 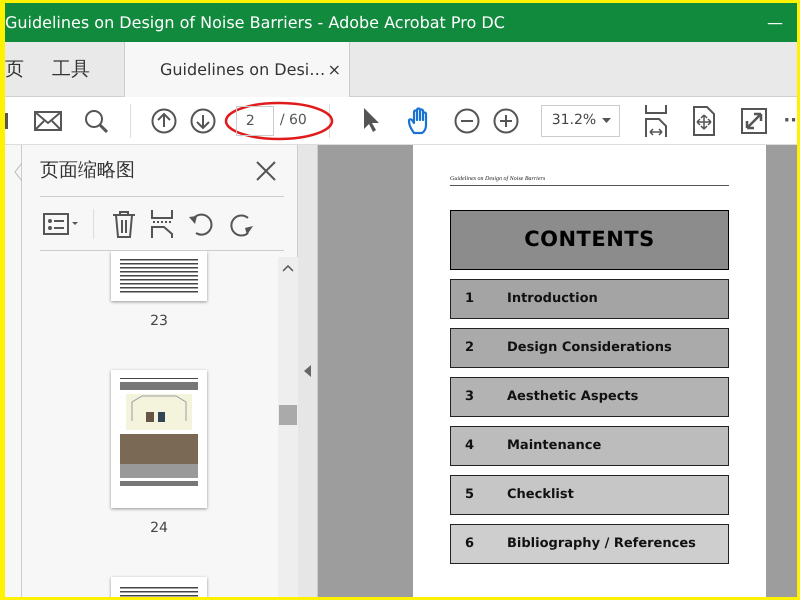 What do you see at coordinates (61, 223) in the screenshot?
I see `options-icon` at bounding box center [61, 223].